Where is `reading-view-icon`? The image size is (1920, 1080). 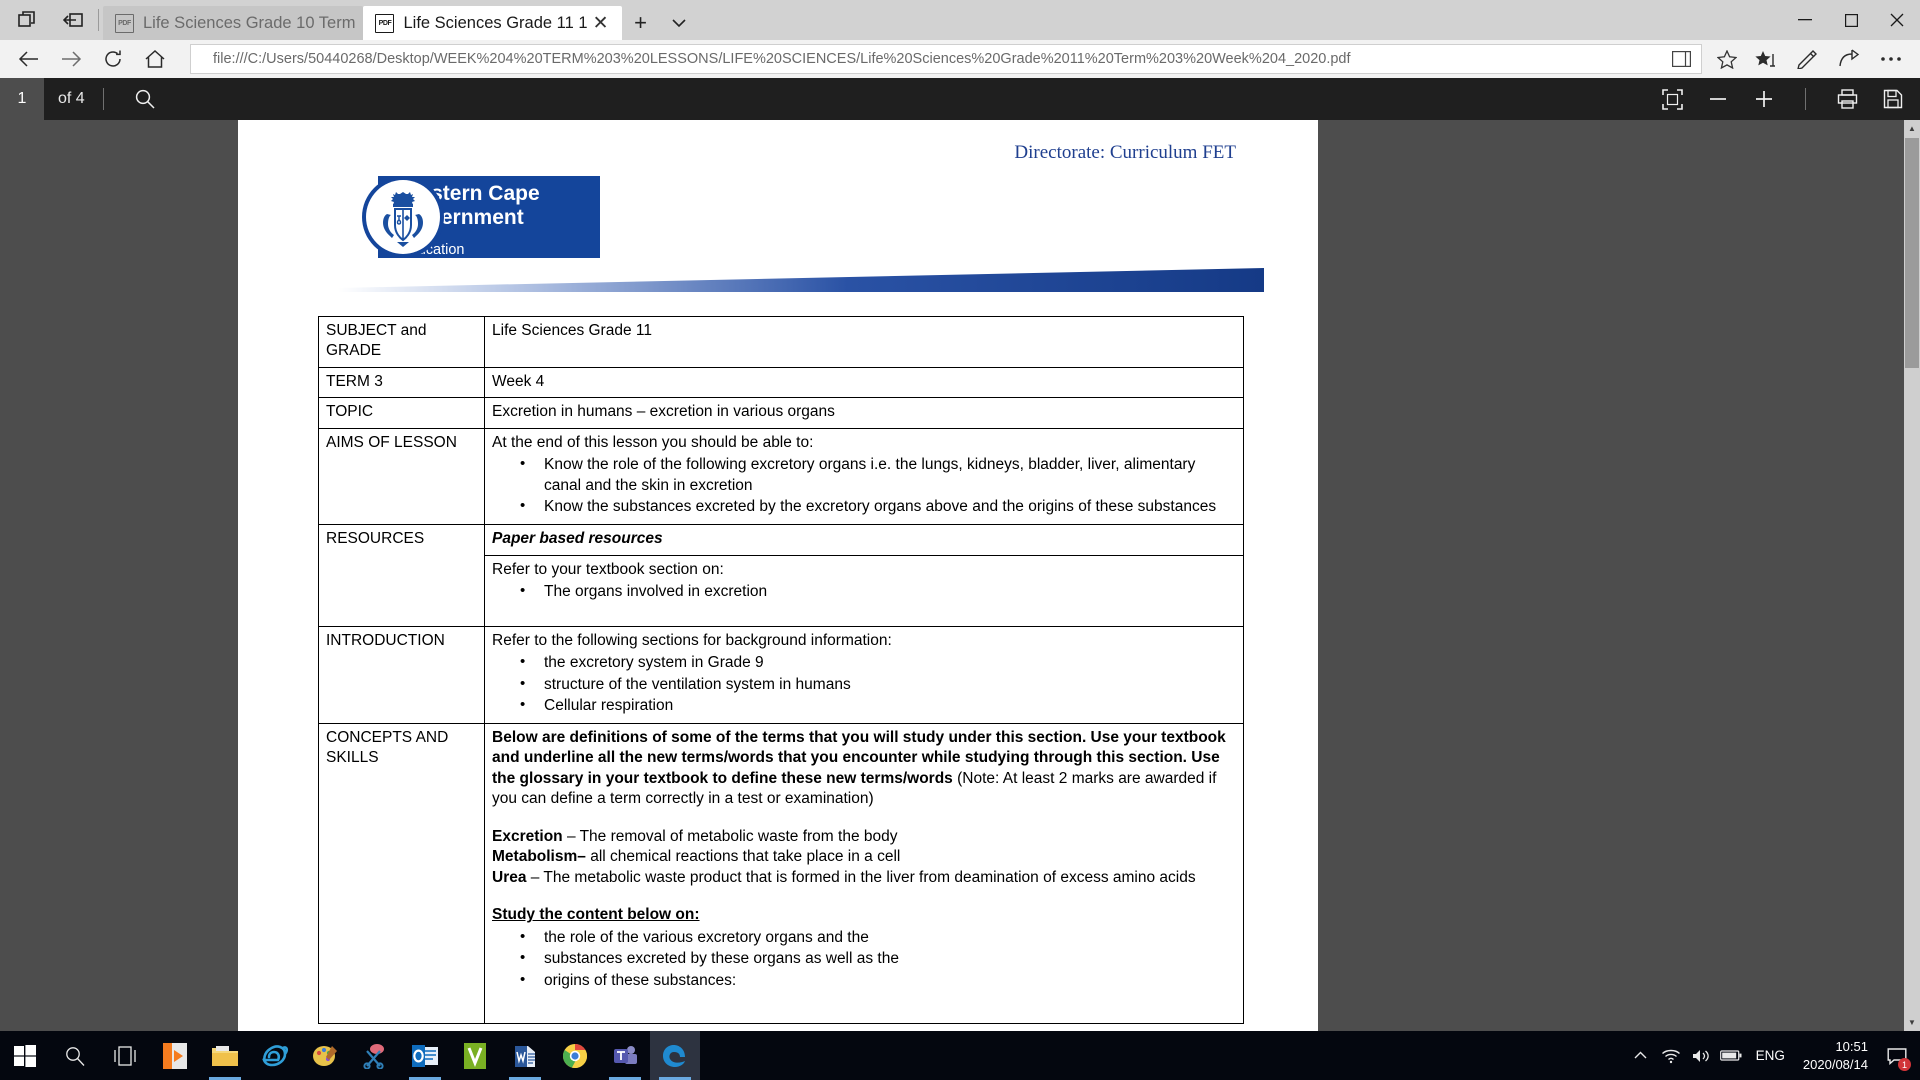 reading-view-icon is located at coordinates (1681, 59).